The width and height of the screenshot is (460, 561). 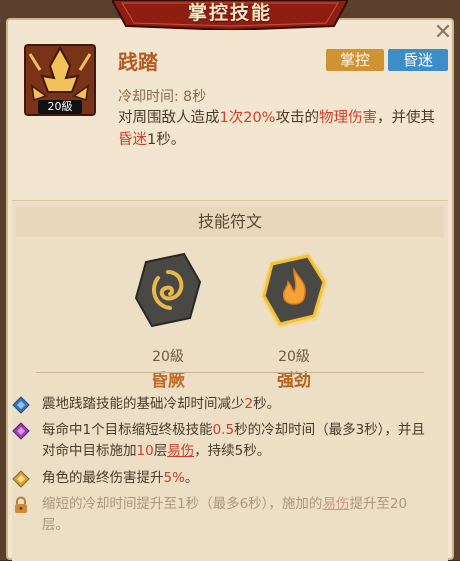 What do you see at coordinates (132, 140) in the screenshot?
I see `desc-stun: 昏迷` at bounding box center [132, 140].